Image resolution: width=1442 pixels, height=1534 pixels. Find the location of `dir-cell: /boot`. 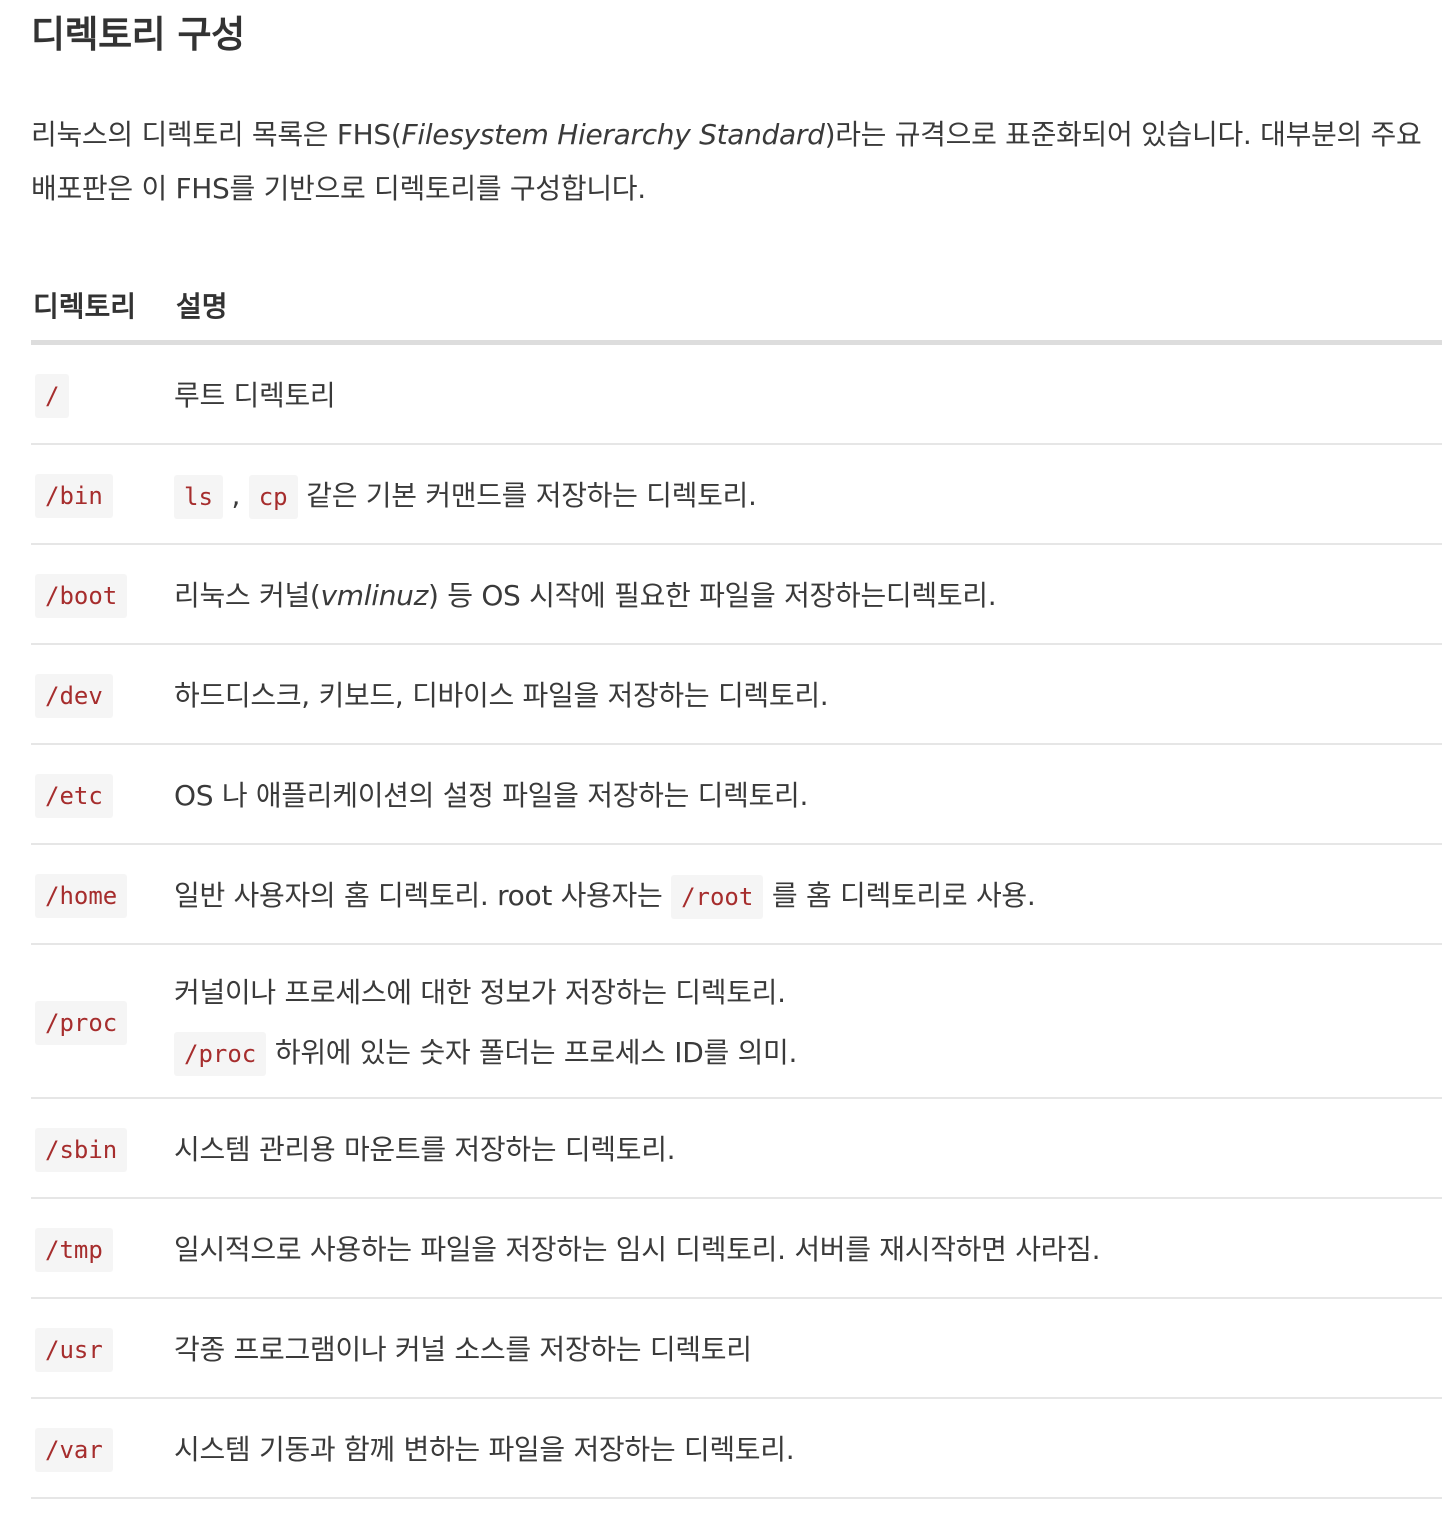

dir-cell: /boot is located at coordinates (102, 594).